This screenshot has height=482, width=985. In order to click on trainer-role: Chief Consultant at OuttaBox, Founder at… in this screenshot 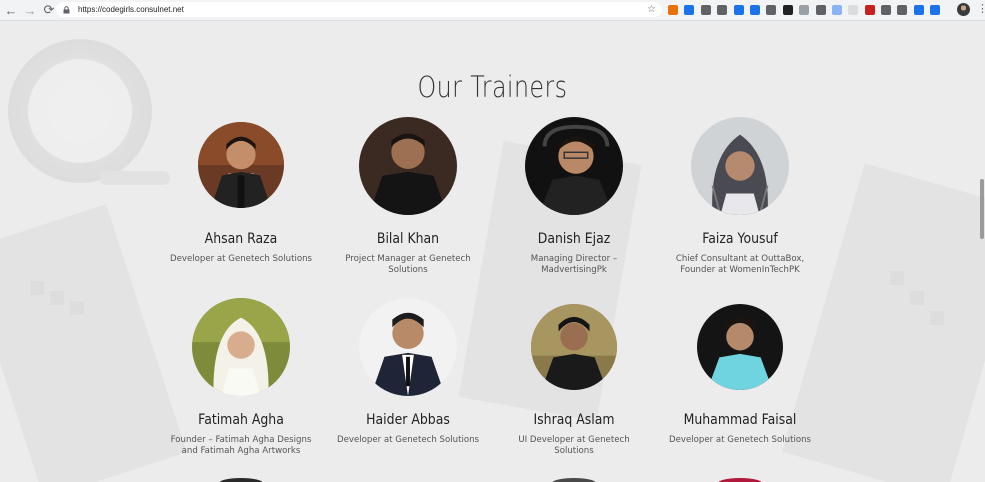, I will do `click(740, 264)`.